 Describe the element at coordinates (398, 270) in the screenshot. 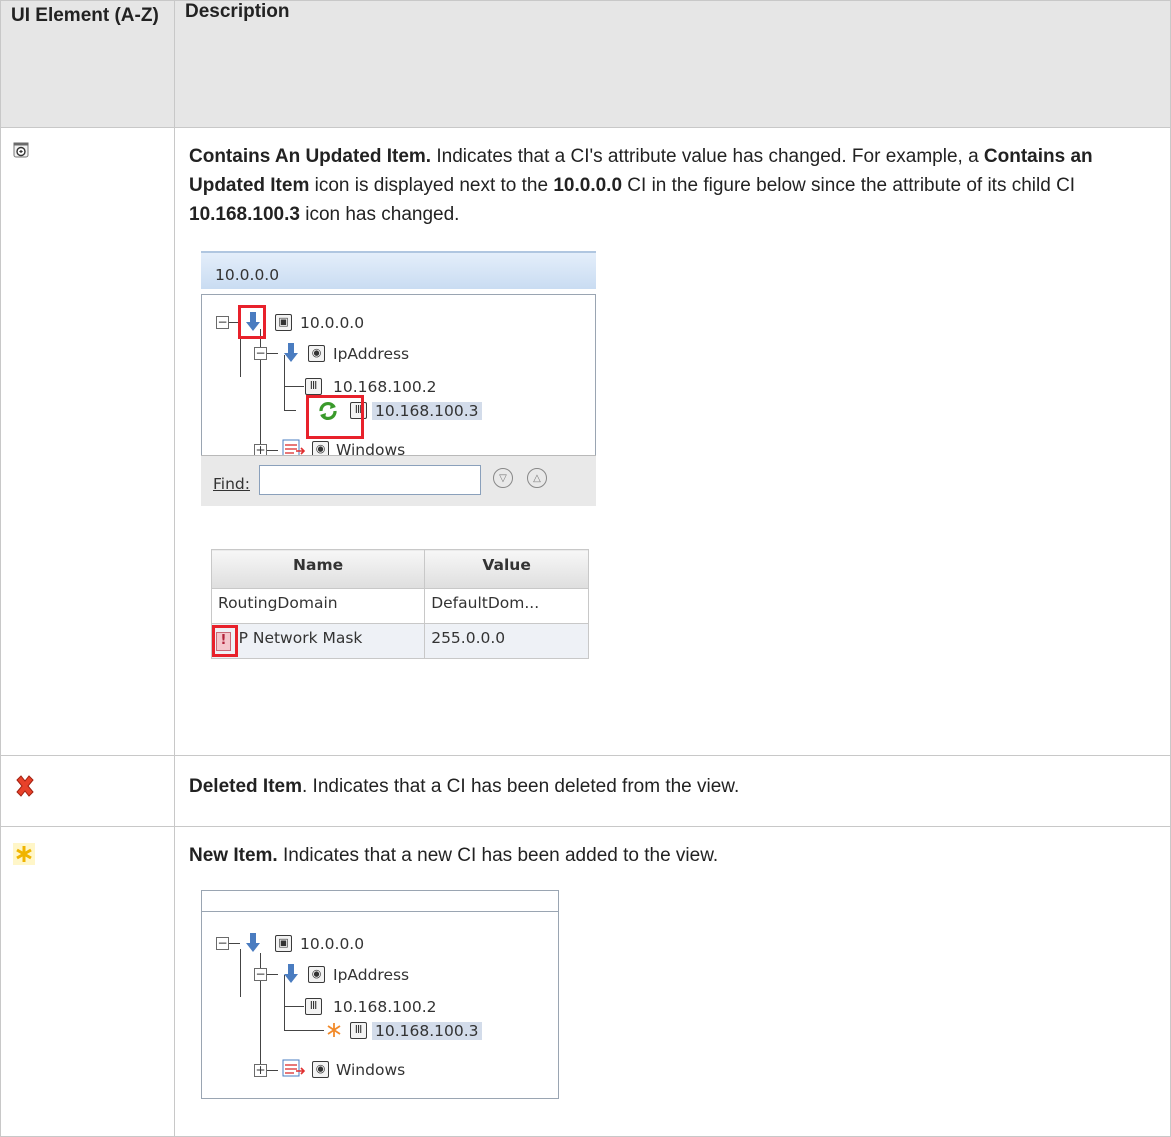

I see `view-title-bar: 10.0.0.0` at that location.